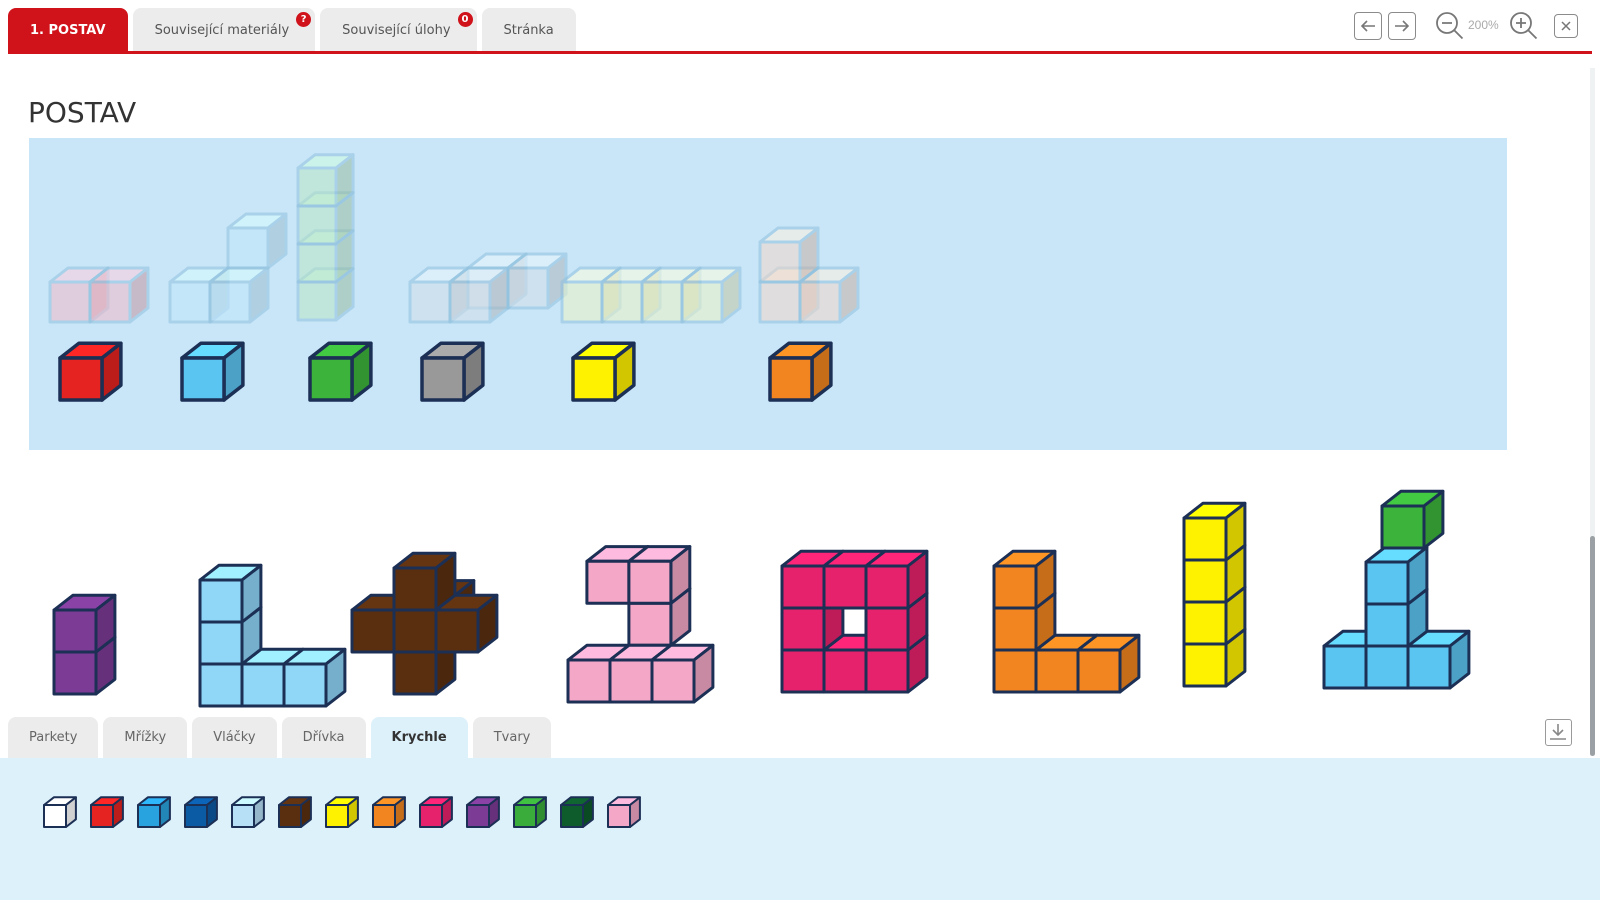  I want to click on palette-strip, so click(342, 812).